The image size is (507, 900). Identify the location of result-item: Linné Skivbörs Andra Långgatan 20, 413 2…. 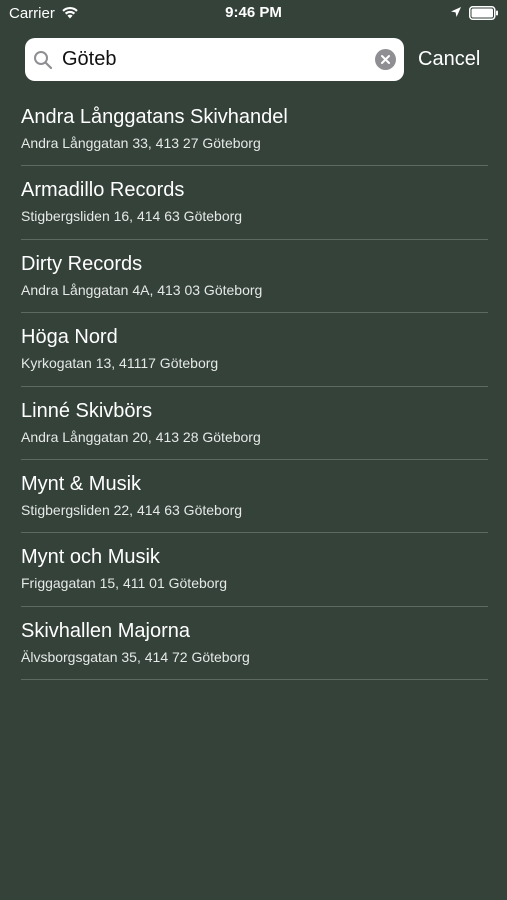
(253, 424).